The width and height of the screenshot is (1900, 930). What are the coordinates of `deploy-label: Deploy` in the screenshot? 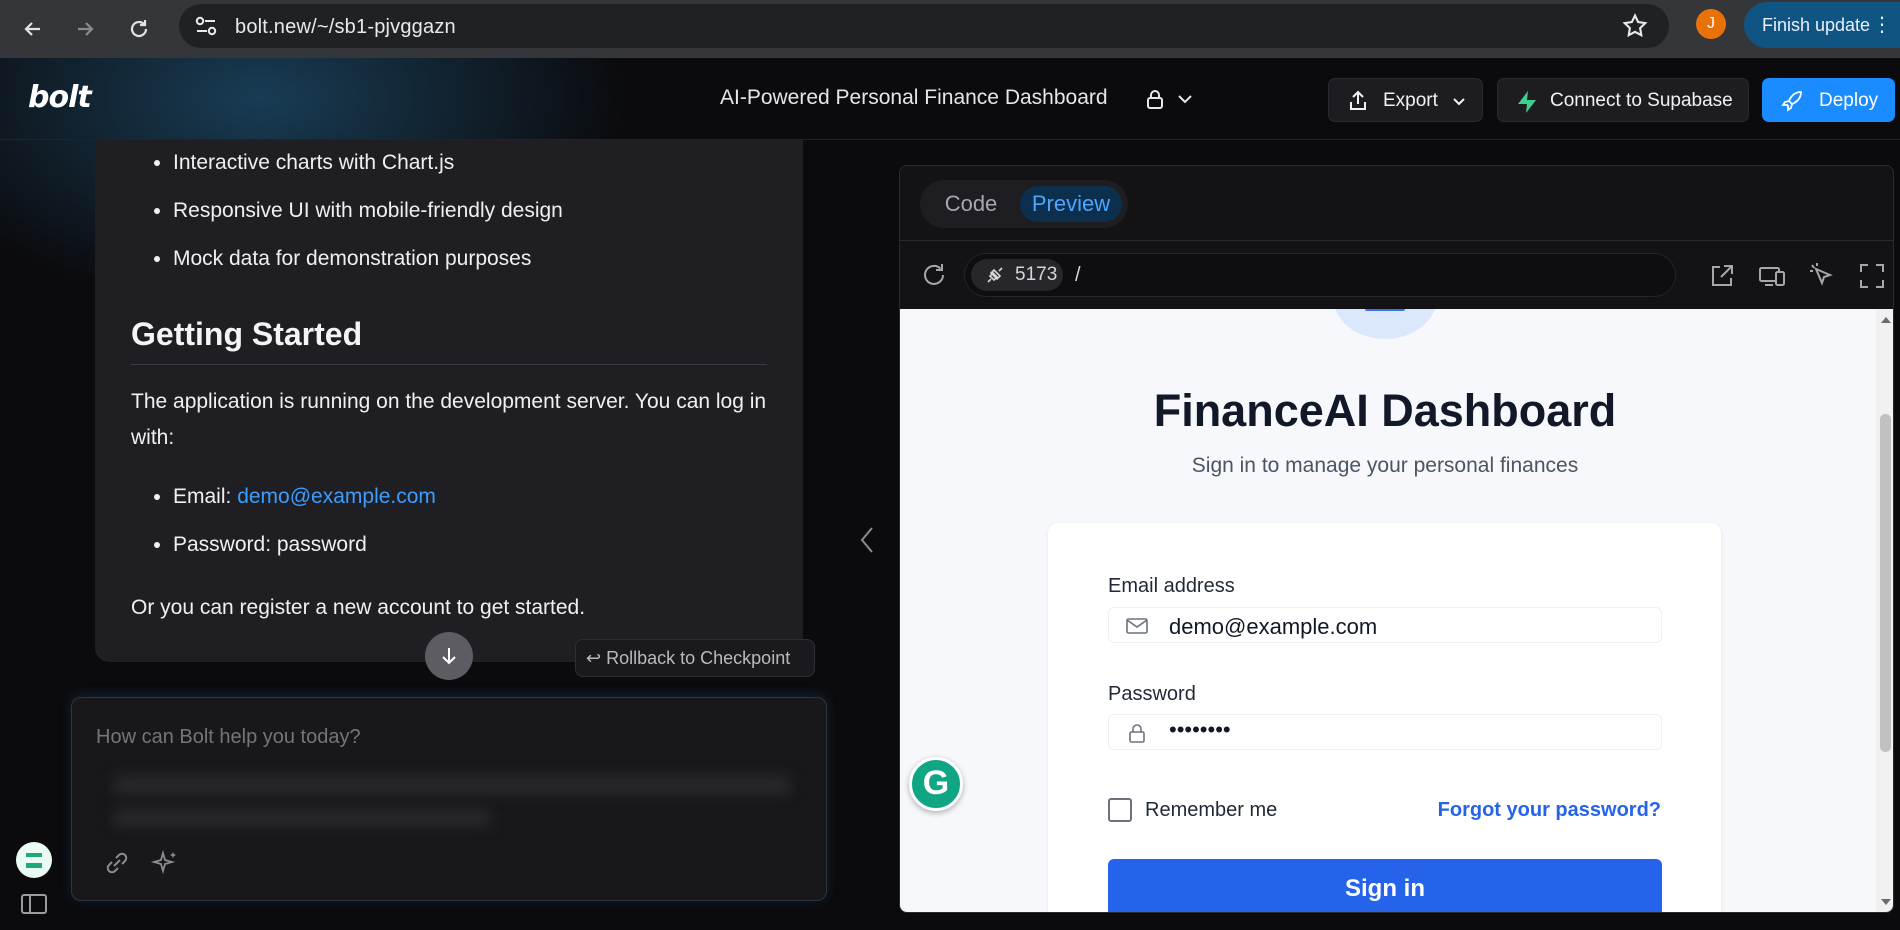 It's located at (1849, 100).